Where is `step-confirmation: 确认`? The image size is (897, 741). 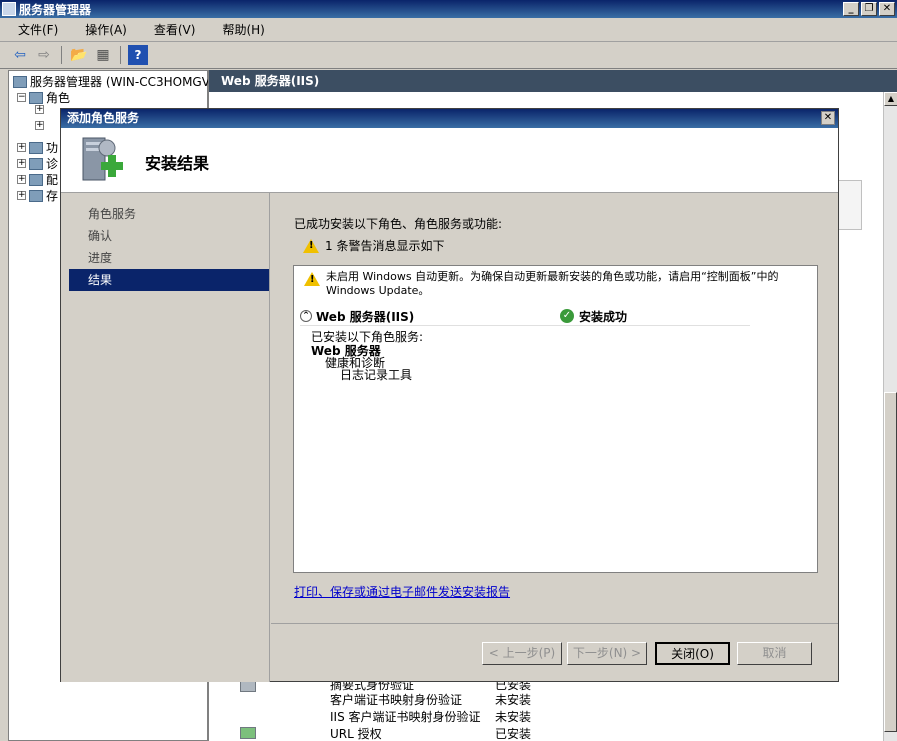
step-confirmation: 确认 is located at coordinates (169, 236).